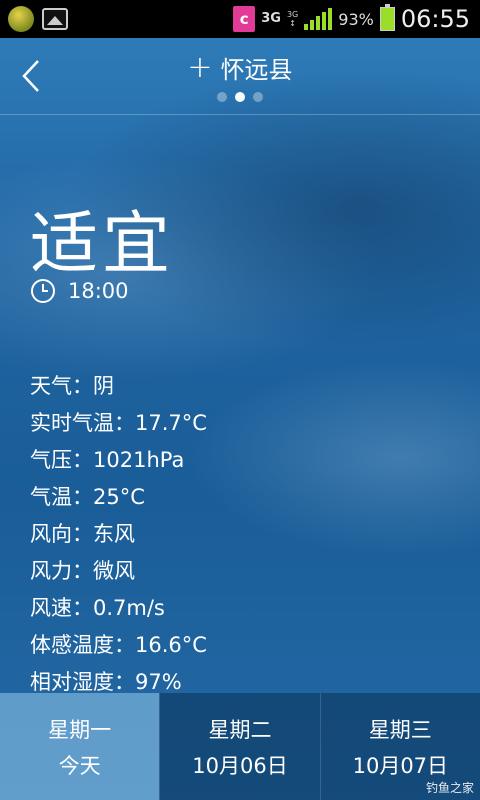 The width and height of the screenshot is (480, 800). What do you see at coordinates (318, 19) in the screenshot?
I see `signal-icon` at bounding box center [318, 19].